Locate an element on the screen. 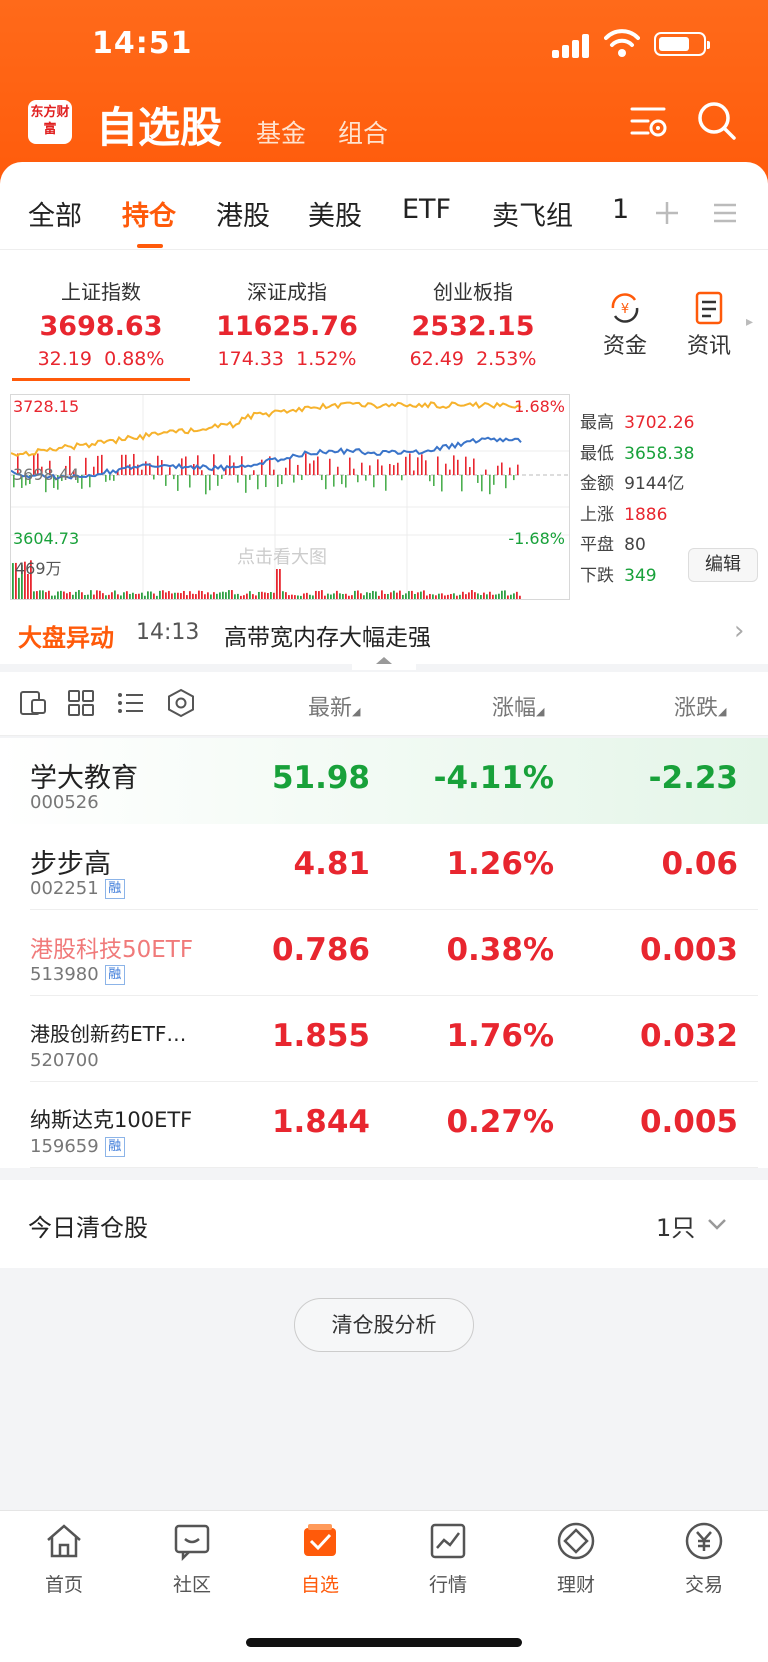 The height and width of the screenshot is (1662, 768). stock-pct: 1.76% is located at coordinates (500, 1036).